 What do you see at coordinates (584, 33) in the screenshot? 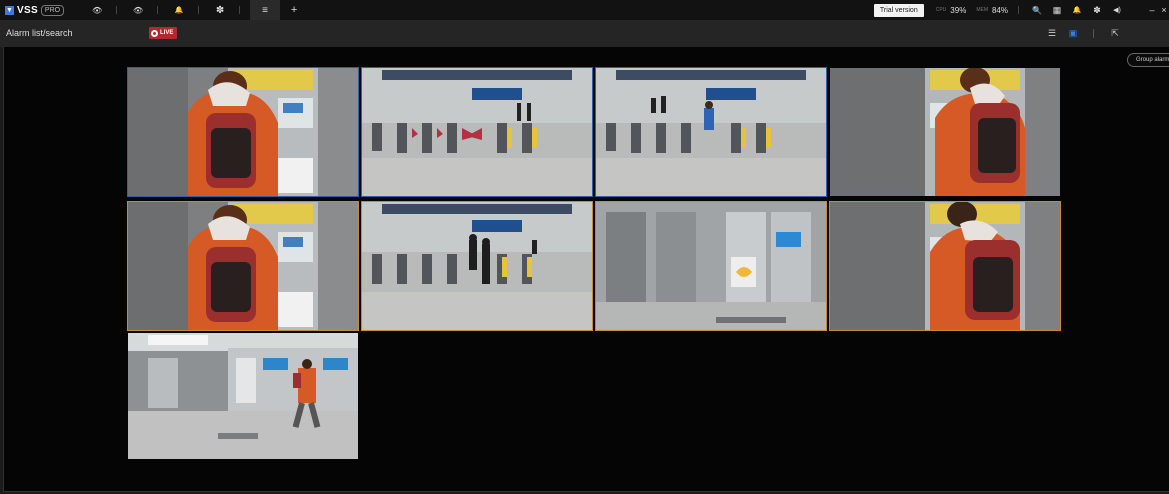
I see `page-header: Alarm list/search LIVE ☰ ▣ ⇱` at bounding box center [584, 33].